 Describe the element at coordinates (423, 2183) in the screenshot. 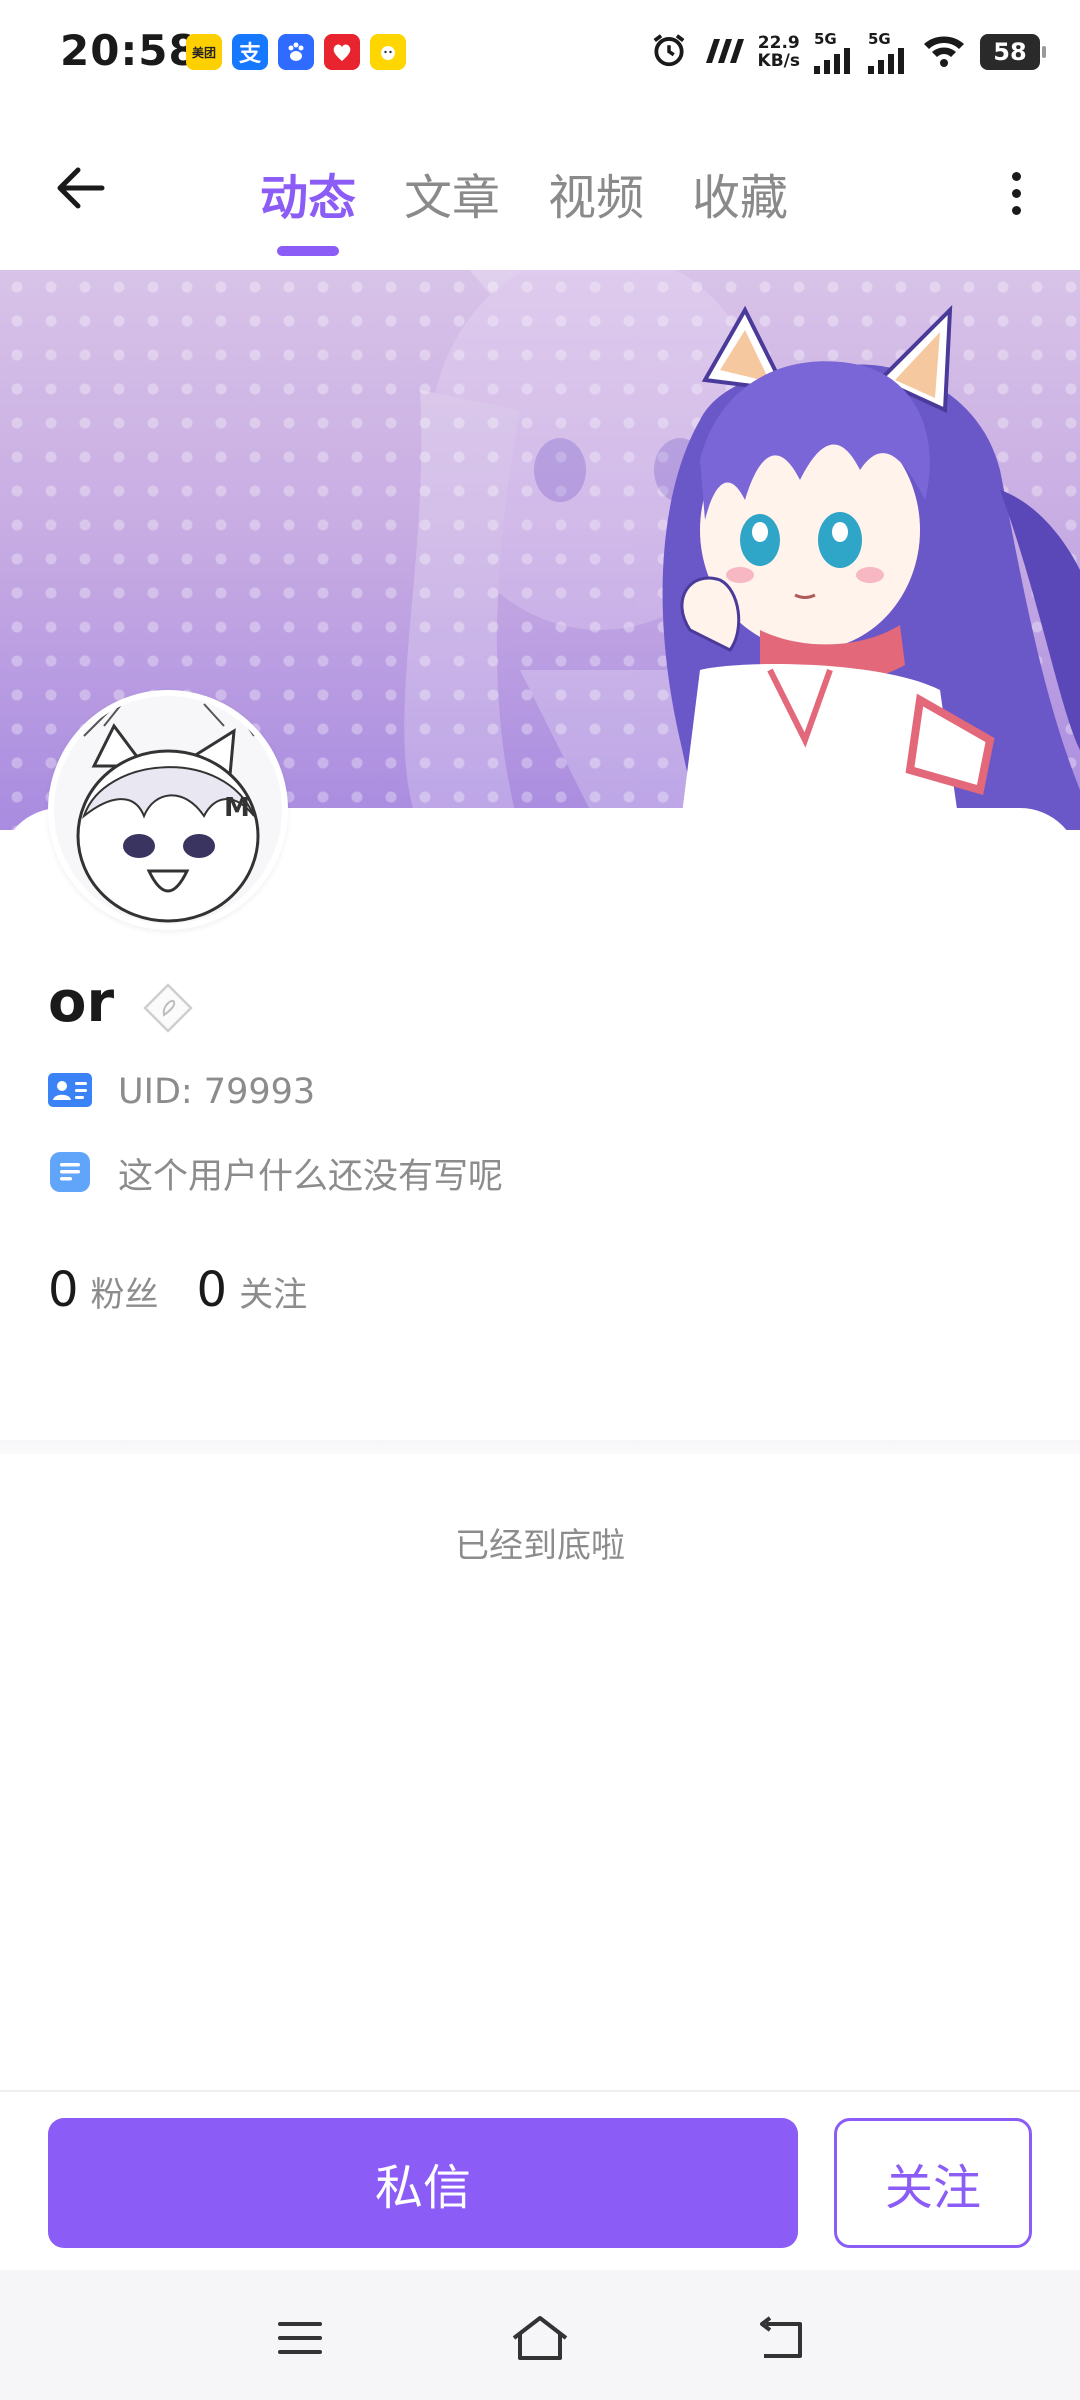

I see `private-message-button: 私信` at that location.